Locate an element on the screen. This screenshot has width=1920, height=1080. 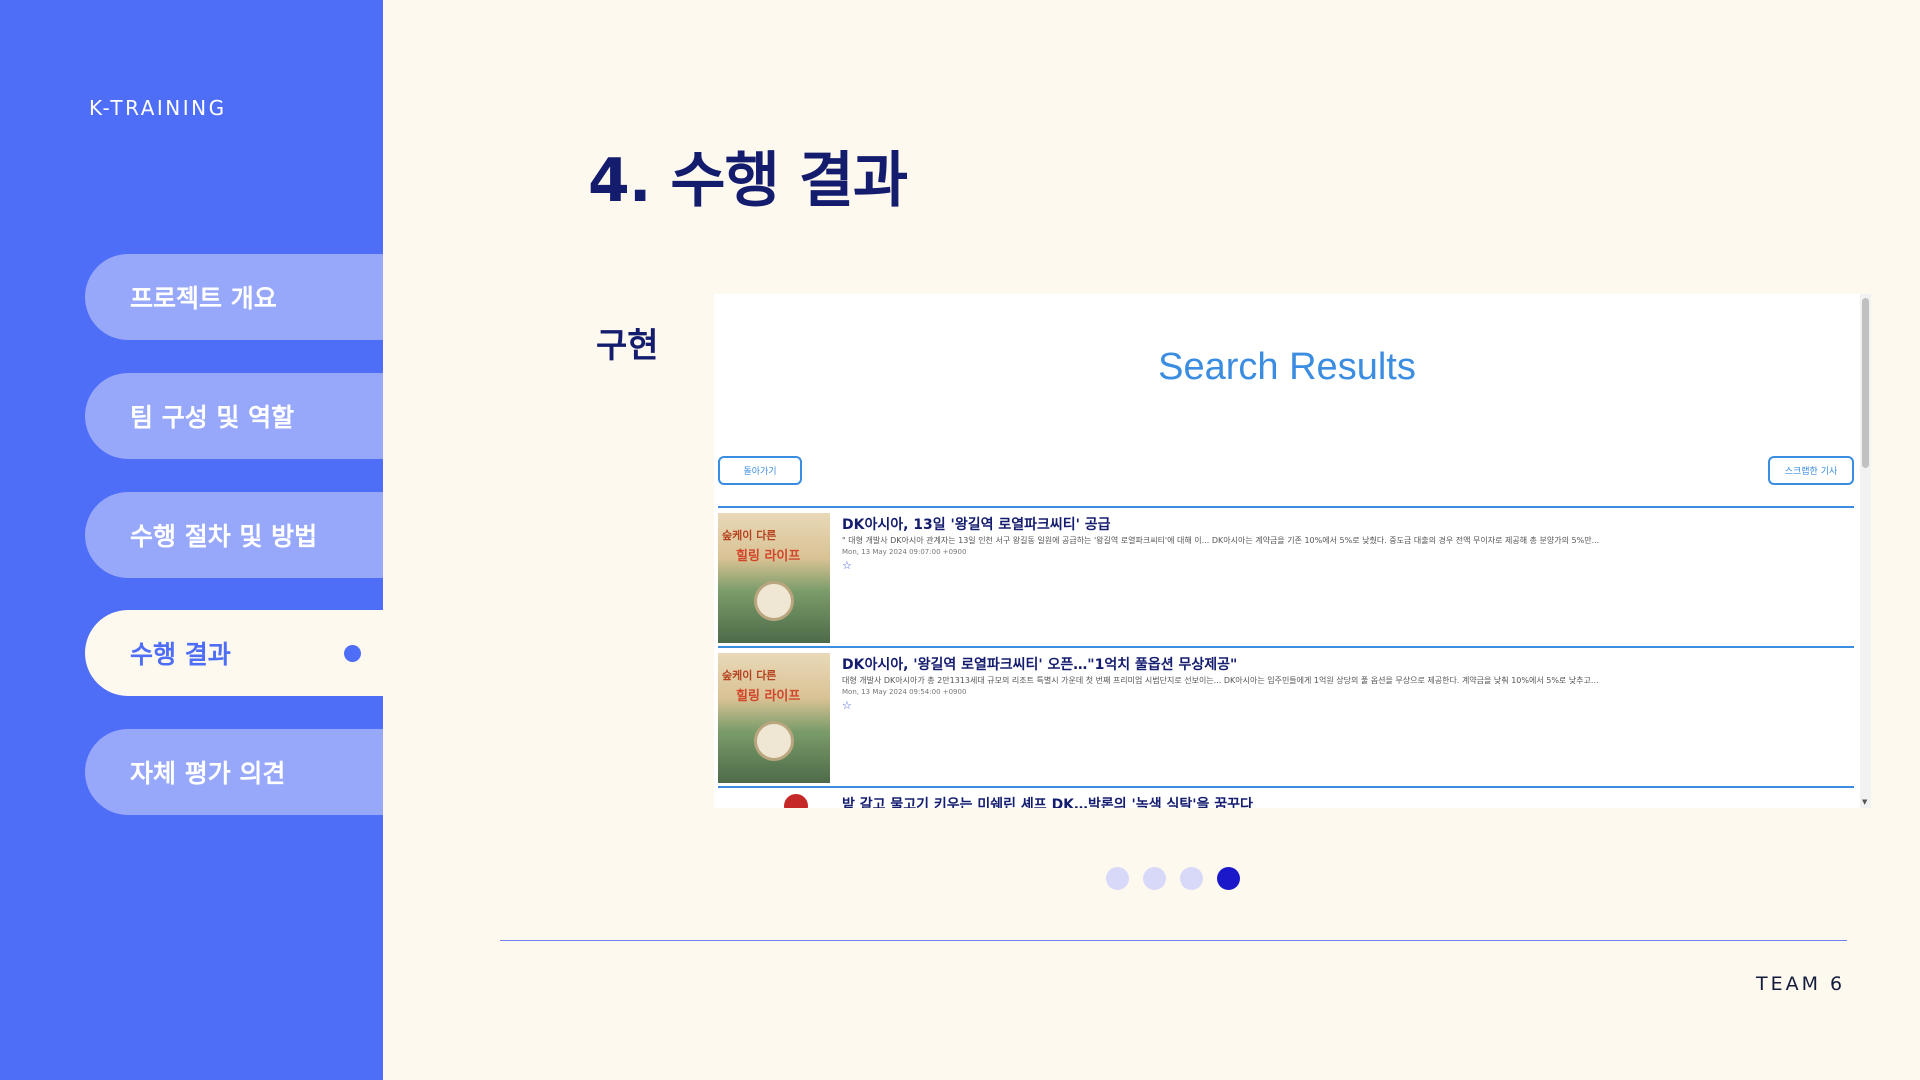
article-title: DK아시아, 13일 '왕길역 로열파크씨티' 공급 is located at coordinates (976, 524).